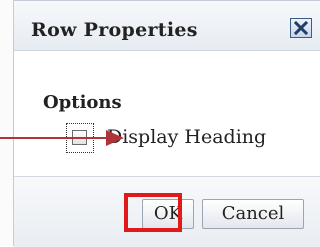 Image resolution: width=320 pixels, height=247 pixels. I want to click on close-button, so click(301, 28).